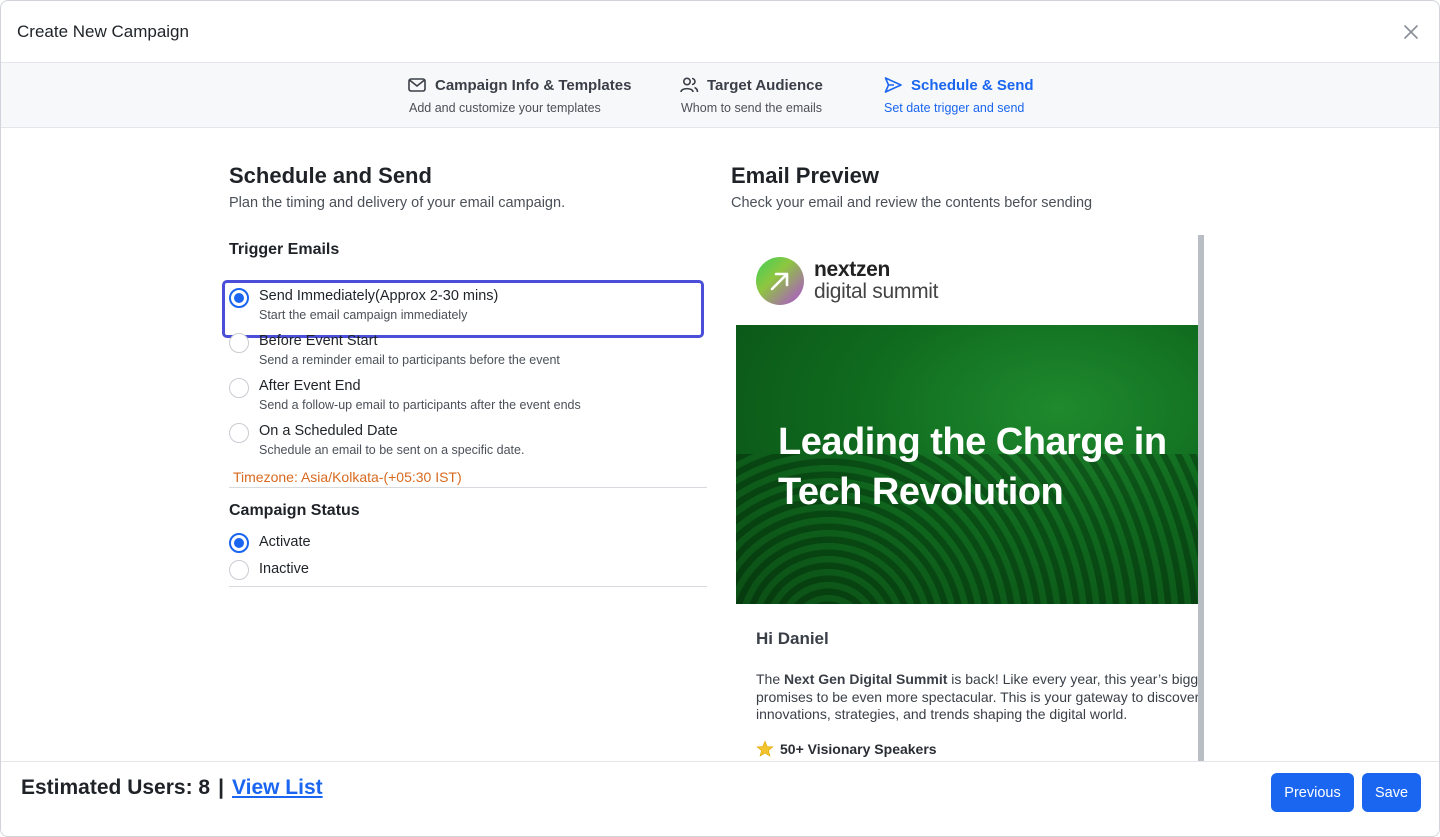 The height and width of the screenshot is (837, 1440). Describe the element at coordinates (792, 638) in the screenshot. I see `email-greeting: Hi Daniel` at that location.